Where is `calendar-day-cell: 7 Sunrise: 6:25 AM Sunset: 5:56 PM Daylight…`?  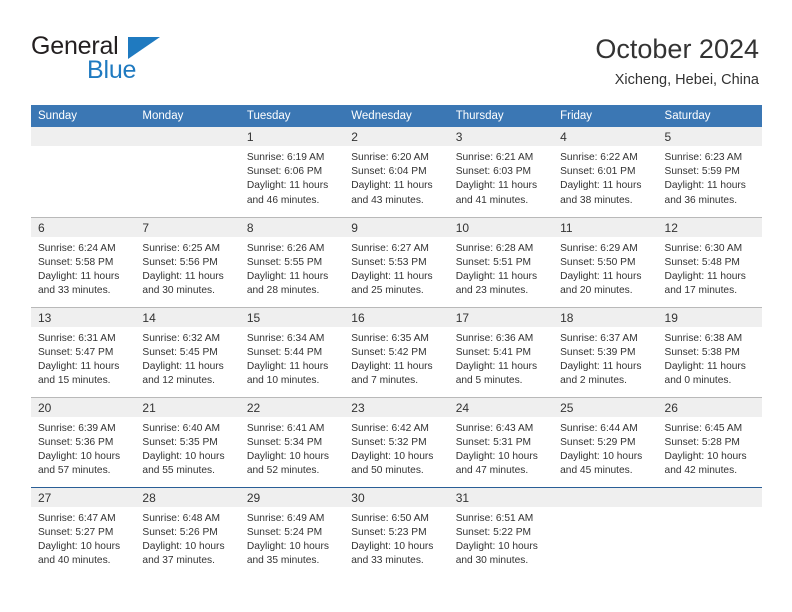
calendar-day-cell: 7 Sunrise: 6:25 AM Sunset: 5:56 PM Daylight… is located at coordinates (187, 261).